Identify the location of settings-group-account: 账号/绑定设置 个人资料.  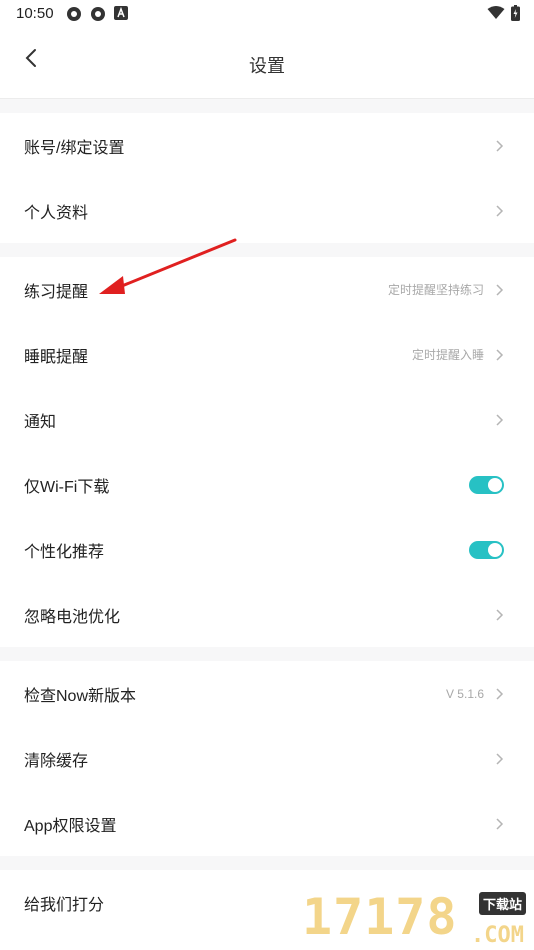
(267, 178).